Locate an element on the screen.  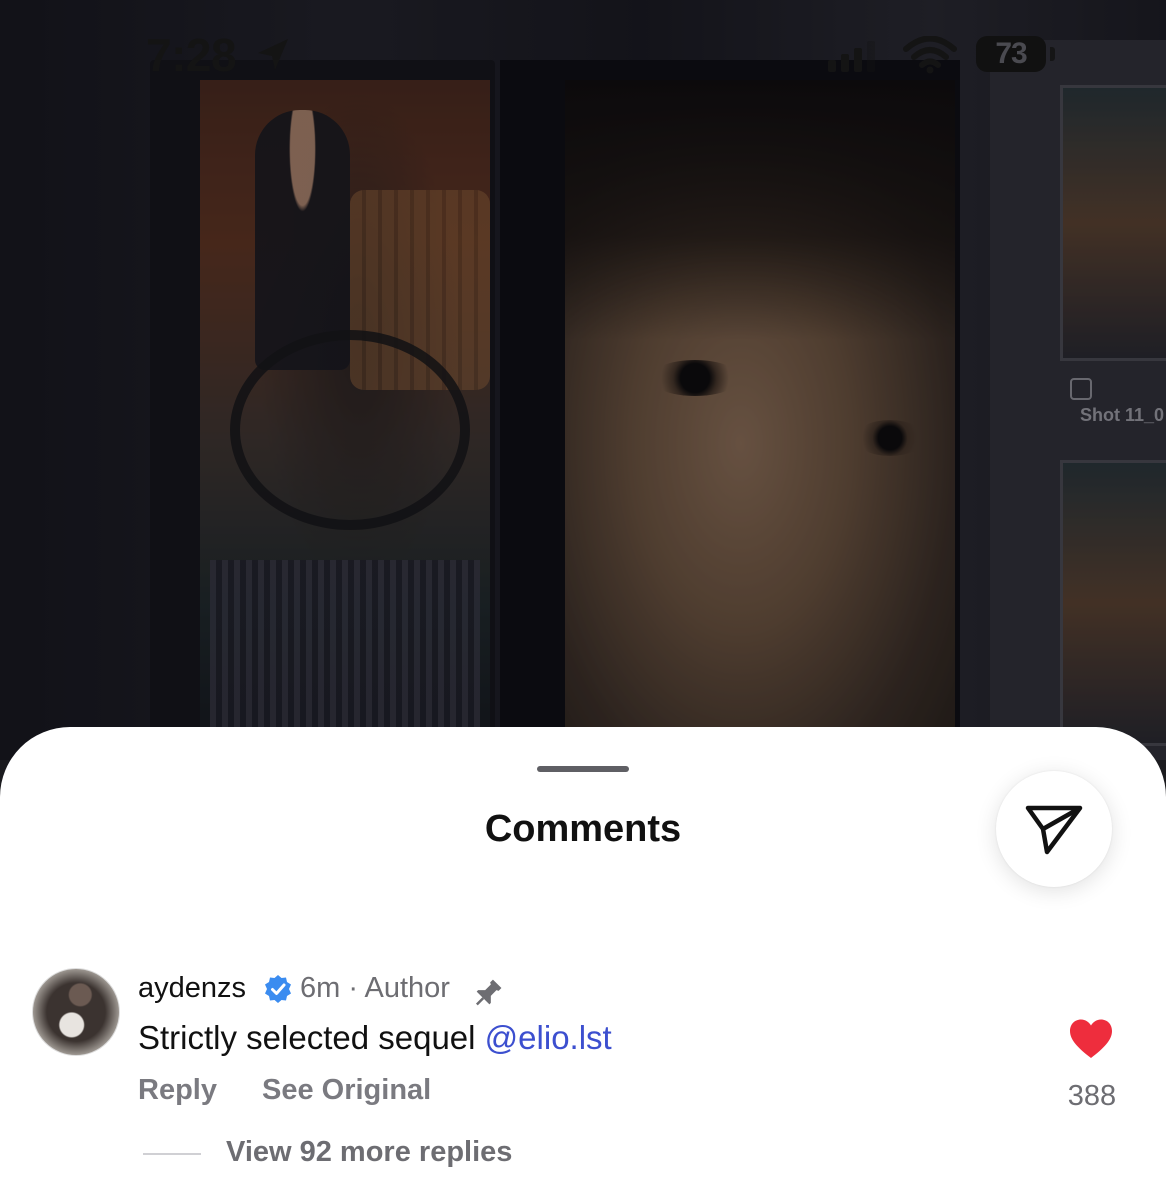
comment-username: aydenzs is located at coordinates (192, 988).